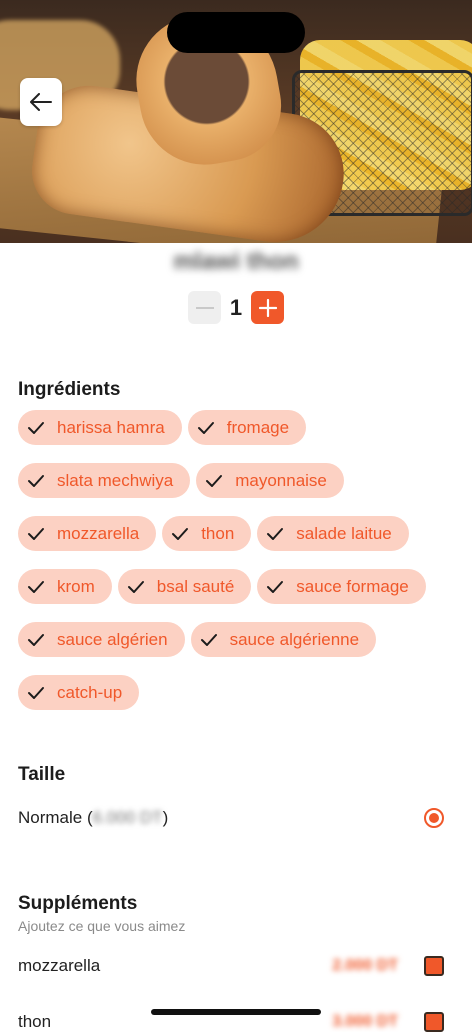 The height and width of the screenshot is (1032, 472). Describe the element at coordinates (231, 1022) in the screenshot. I see `supplement-item: thon 3.000 DT` at that location.